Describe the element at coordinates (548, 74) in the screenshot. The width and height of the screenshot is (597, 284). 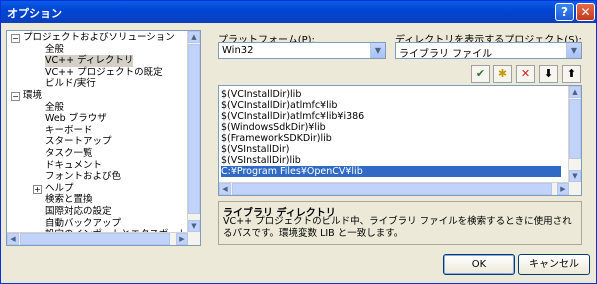
I see `move-down-icon: ⬇` at that location.